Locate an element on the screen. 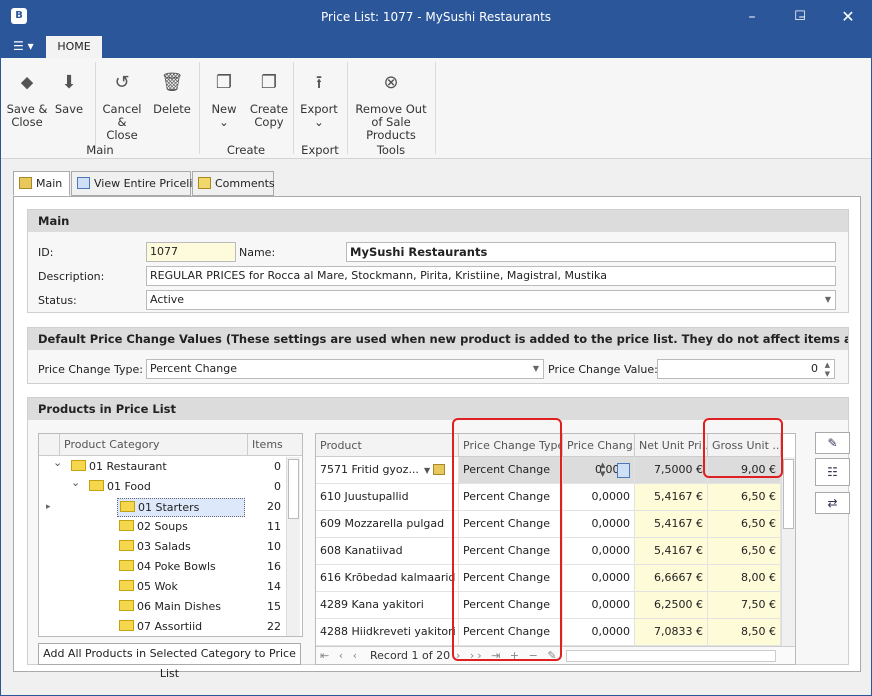 The height and width of the screenshot is (696, 872). tree-scrollbar is located at coordinates (293, 546).